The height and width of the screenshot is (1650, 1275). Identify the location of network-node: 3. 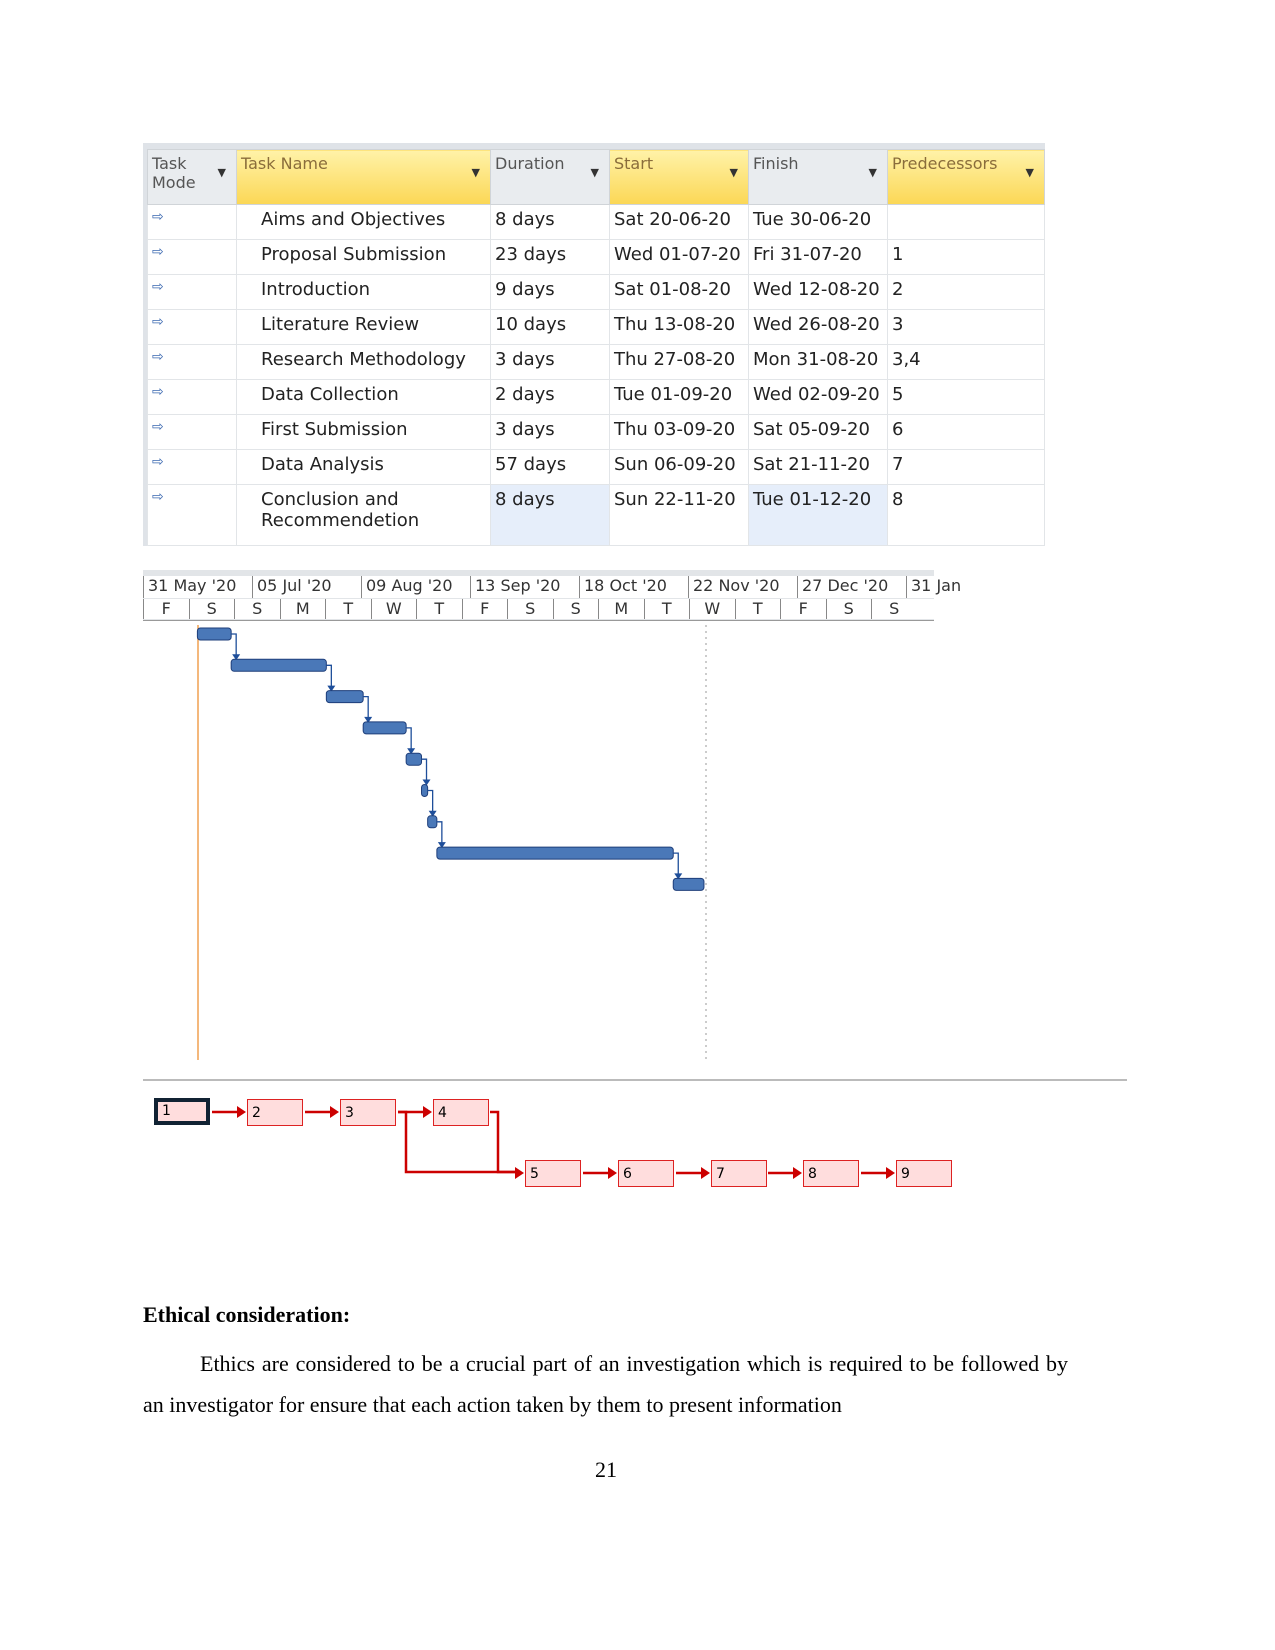
(368, 1112).